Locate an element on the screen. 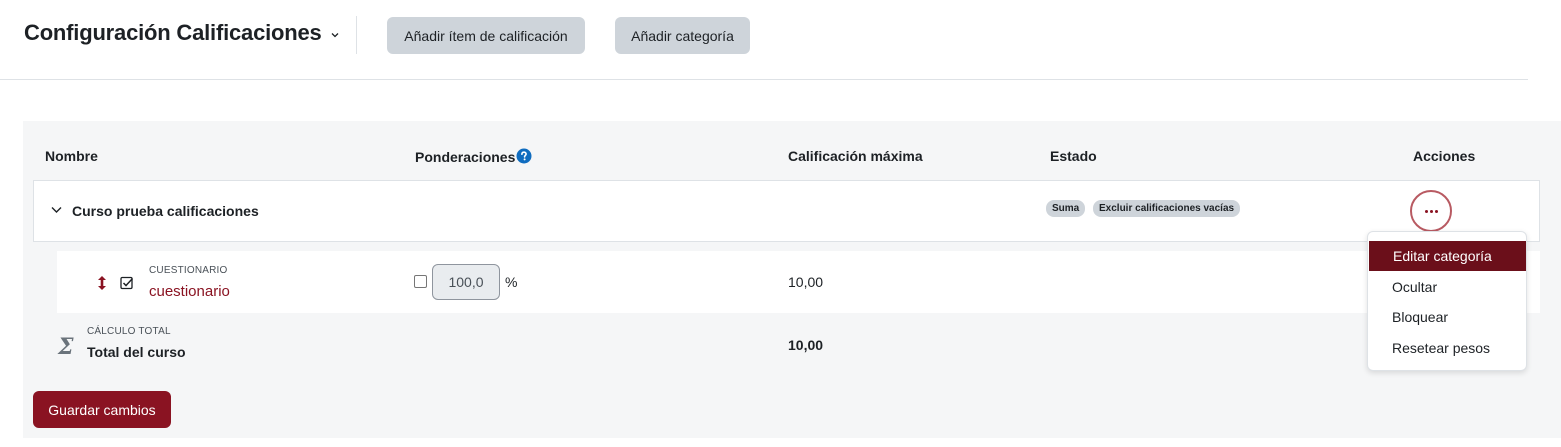  column-header-weights: Ponderaciones is located at coordinates (473, 156).